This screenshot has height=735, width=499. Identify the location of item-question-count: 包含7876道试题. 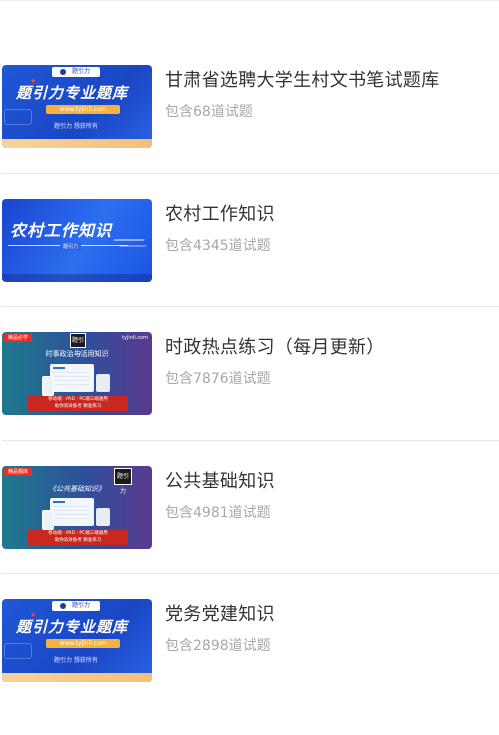
(218, 379).